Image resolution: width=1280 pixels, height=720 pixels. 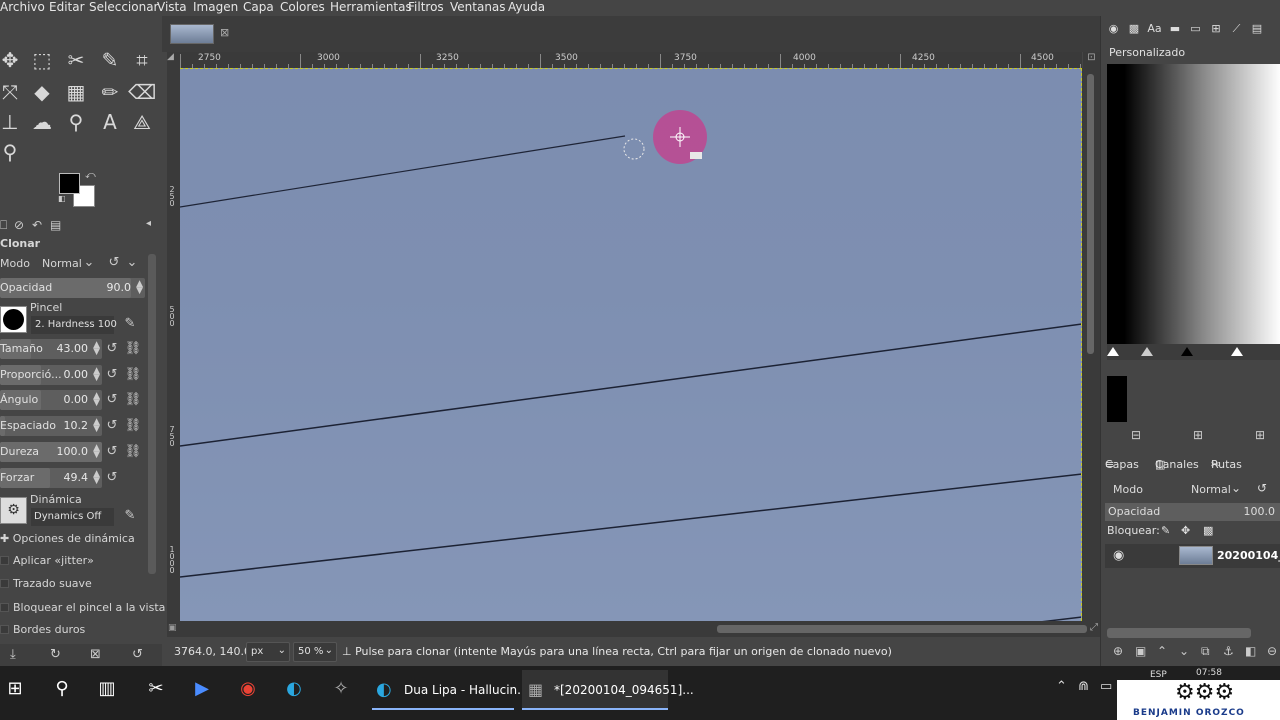 I want to click on menu-herramientas: Herramientas, so click(x=371, y=7).